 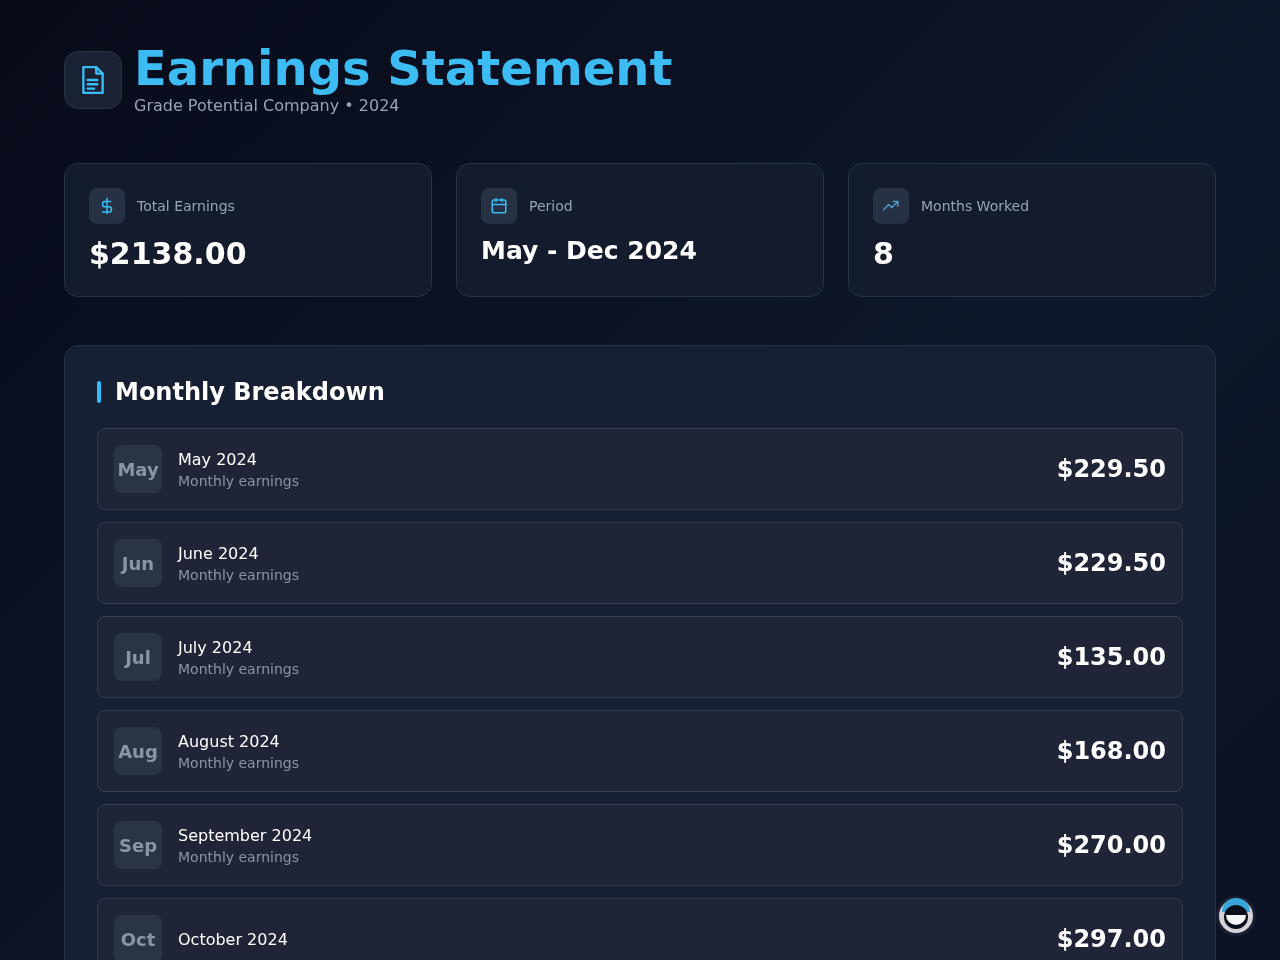 What do you see at coordinates (246, 835) in the screenshot?
I see `month-name: September 2024` at bounding box center [246, 835].